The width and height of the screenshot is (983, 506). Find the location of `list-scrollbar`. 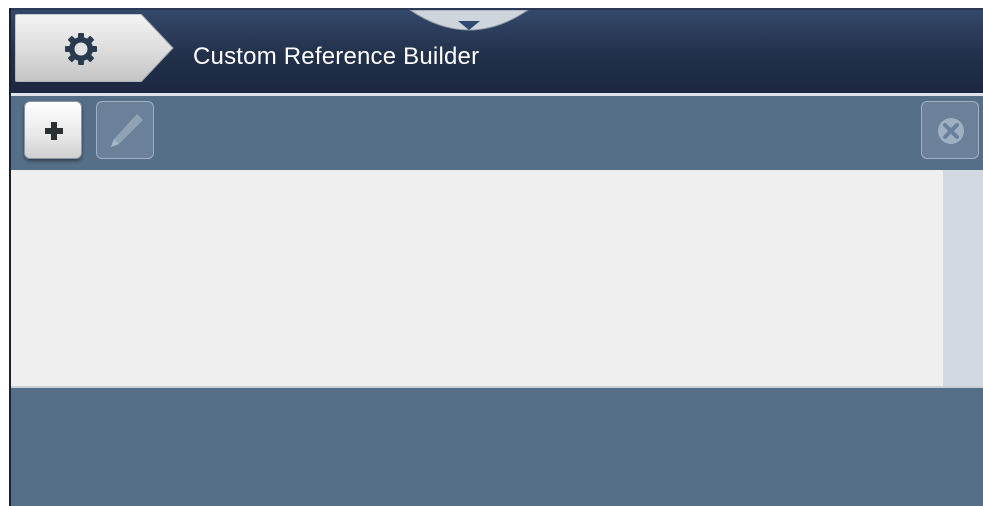

list-scrollbar is located at coordinates (963, 278).